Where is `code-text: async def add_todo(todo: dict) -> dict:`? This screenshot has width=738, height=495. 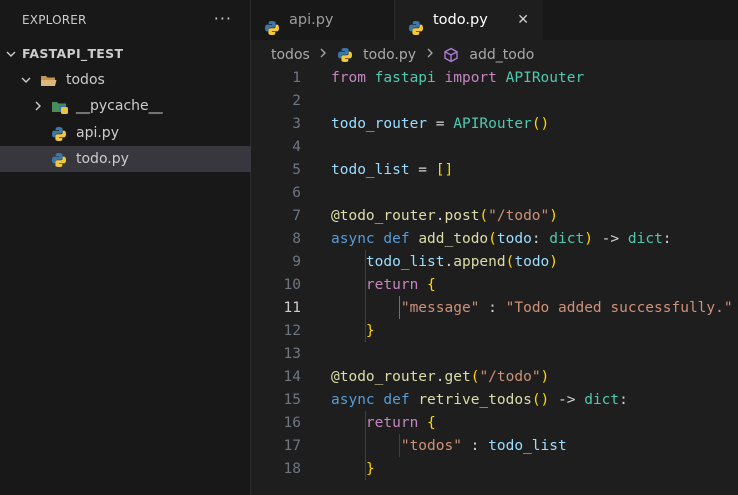
code-text: async def add_todo(todo: dict) -> dict: is located at coordinates (501, 239).